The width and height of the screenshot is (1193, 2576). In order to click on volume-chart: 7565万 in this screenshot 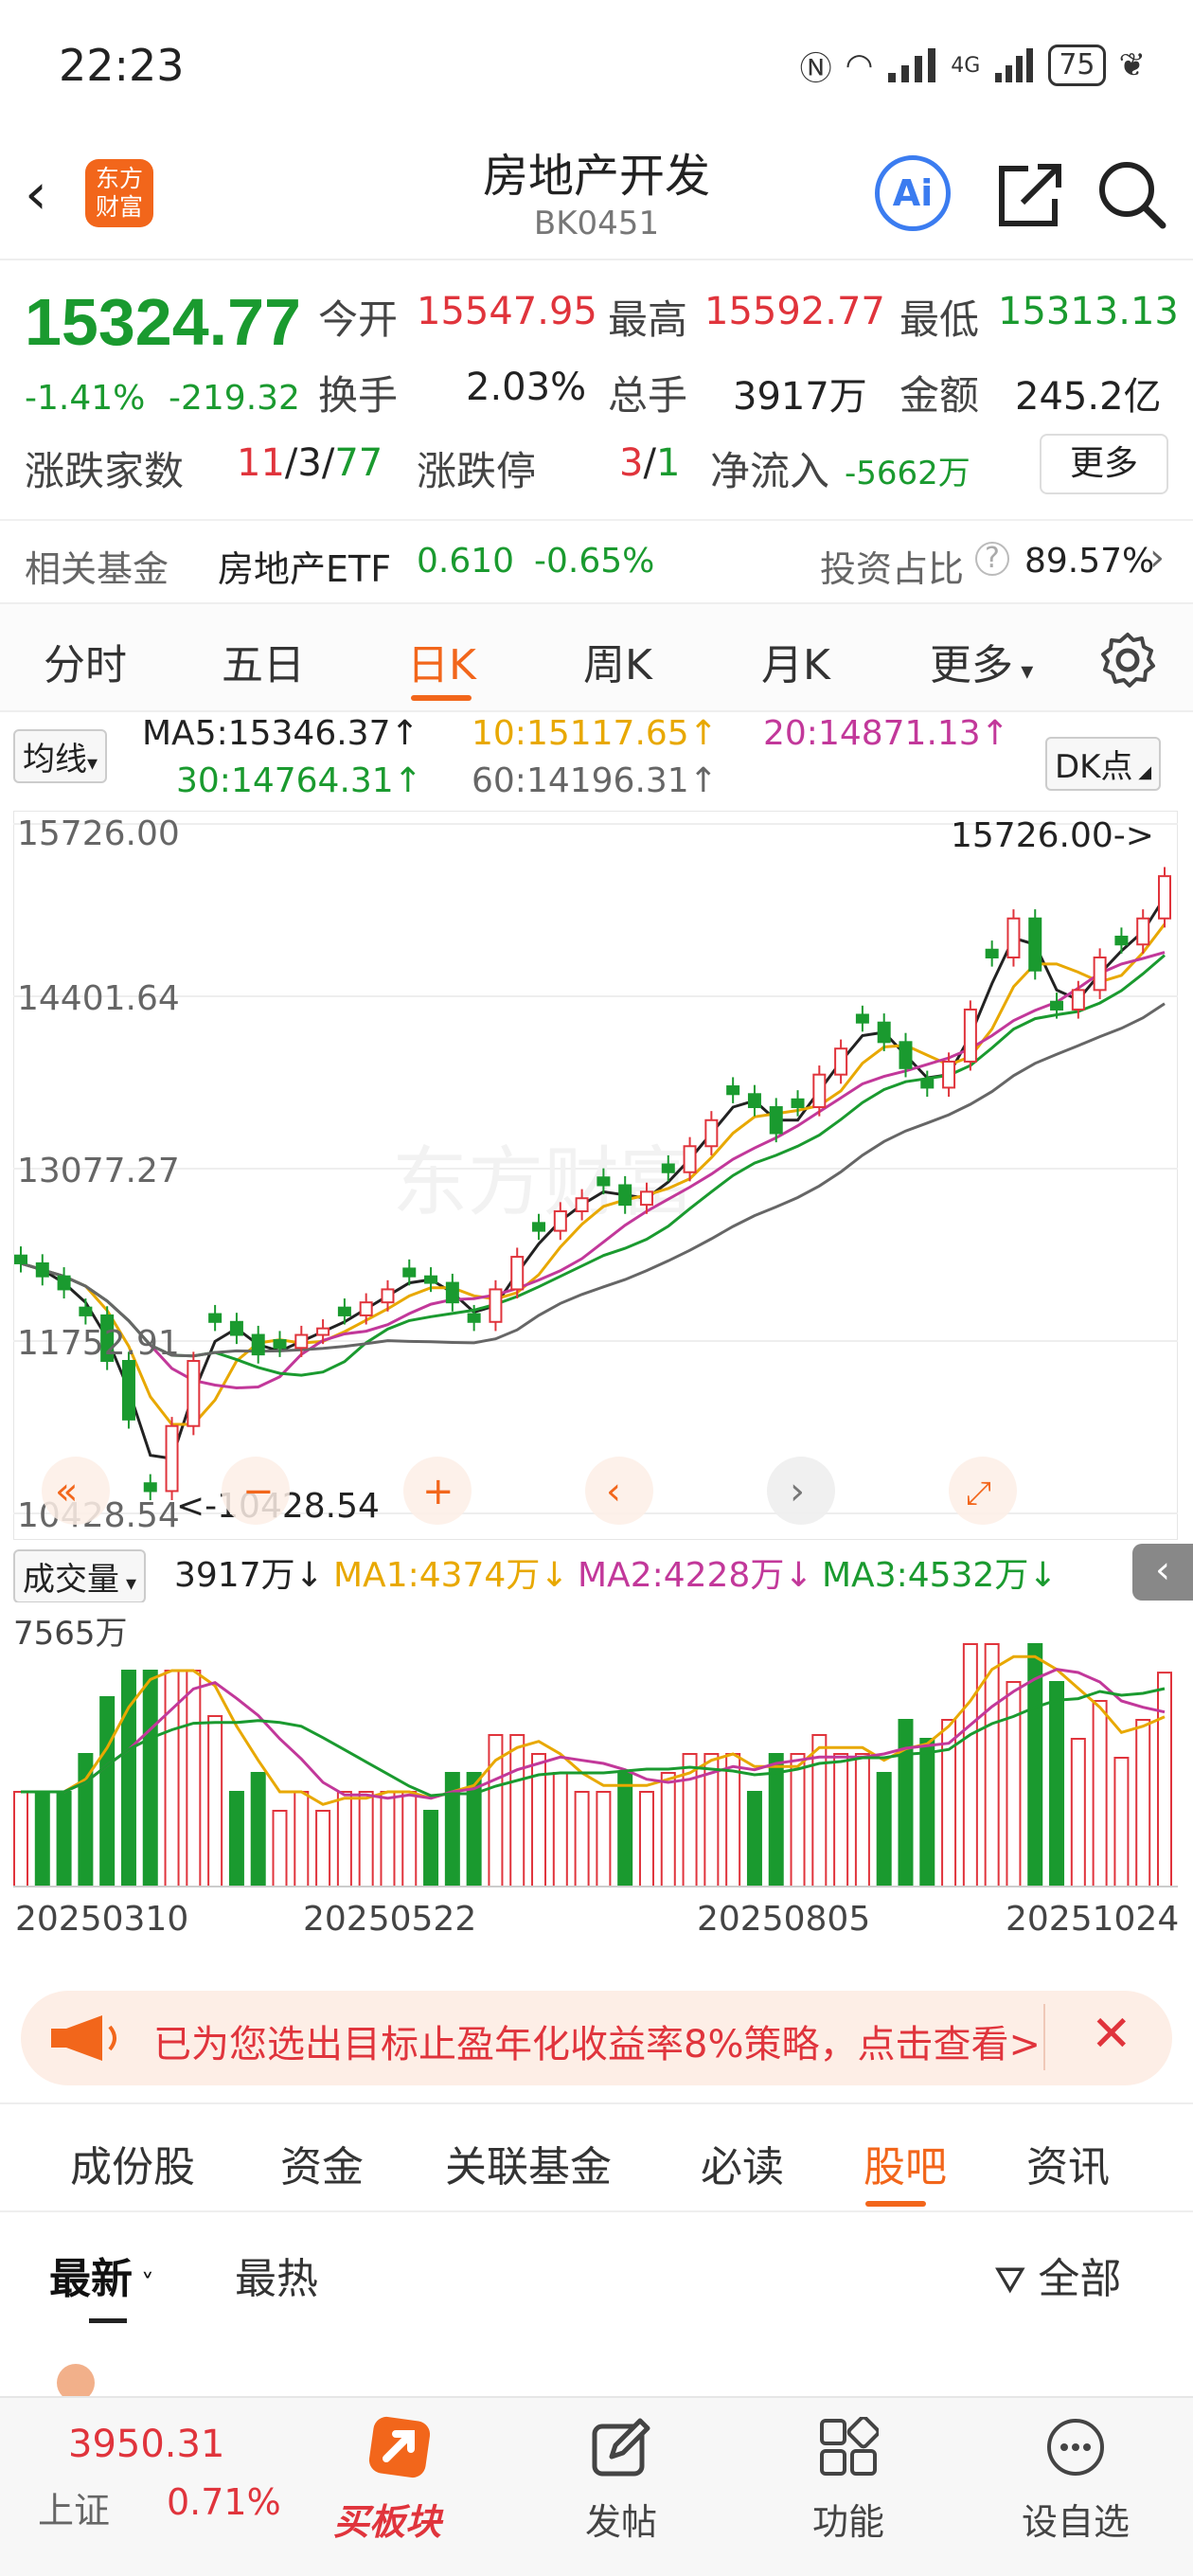, I will do `click(595, 1753)`.